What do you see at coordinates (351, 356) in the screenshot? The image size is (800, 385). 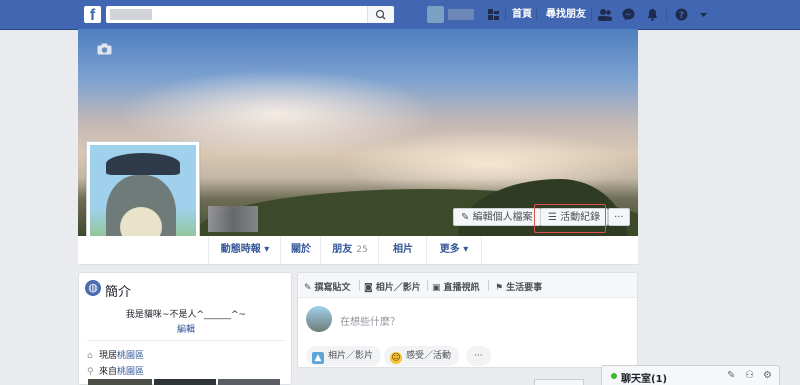 I see `photo-video-pill-label: 相片／影片` at bounding box center [351, 356].